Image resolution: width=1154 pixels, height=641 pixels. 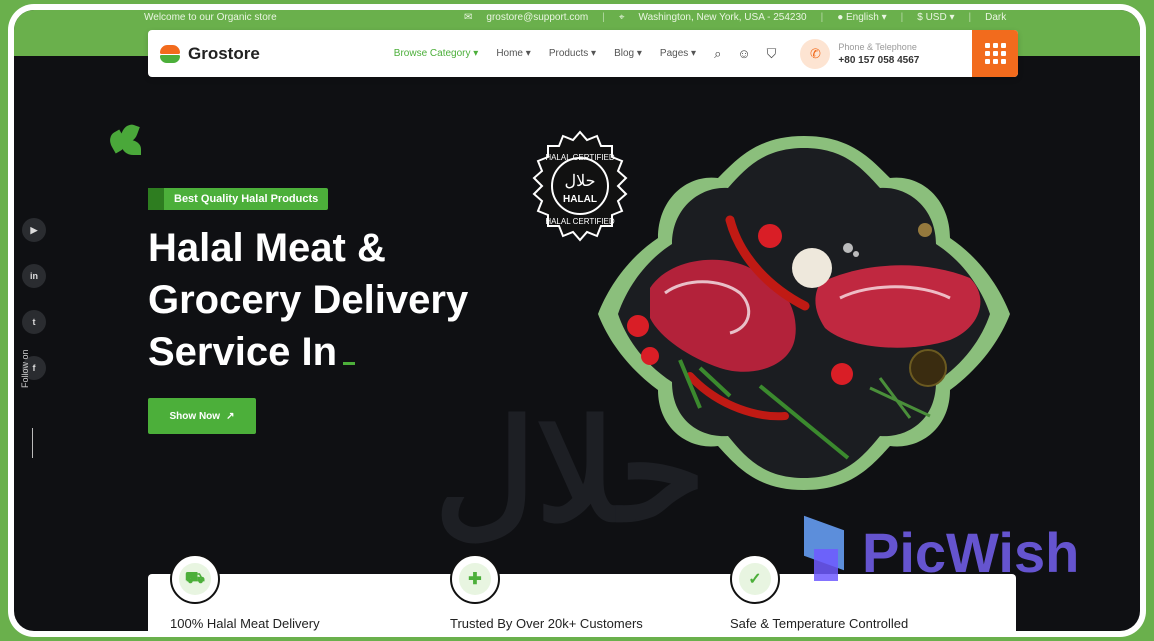 What do you see at coordinates (717, 54) in the screenshot?
I see `search-icon: ⌕` at bounding box center [717, 54].